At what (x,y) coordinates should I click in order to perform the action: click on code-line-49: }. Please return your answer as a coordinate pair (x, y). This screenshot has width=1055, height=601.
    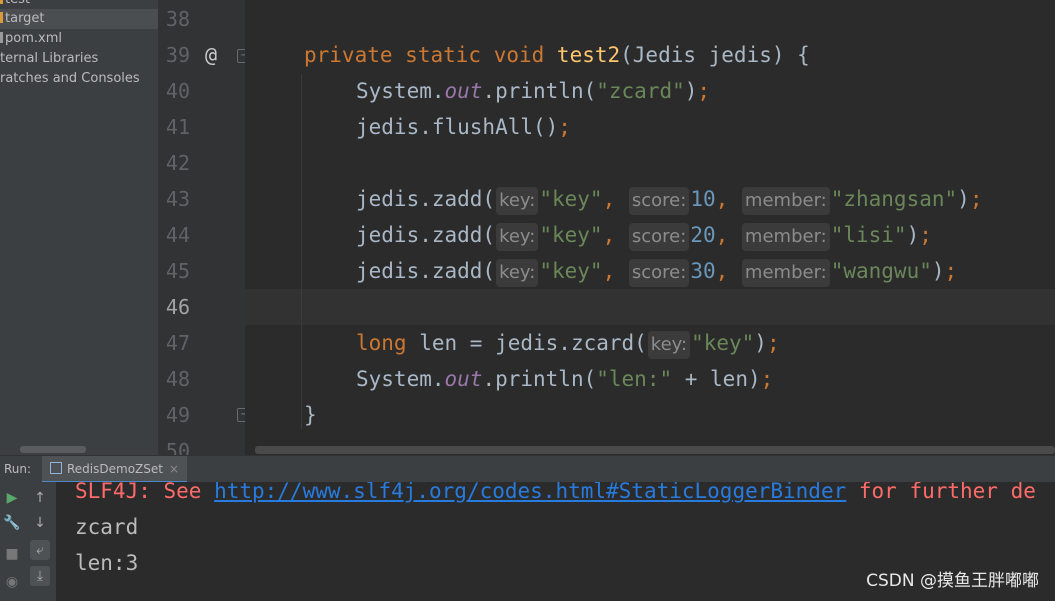
    Looking at the image, I should click on (310, 415).